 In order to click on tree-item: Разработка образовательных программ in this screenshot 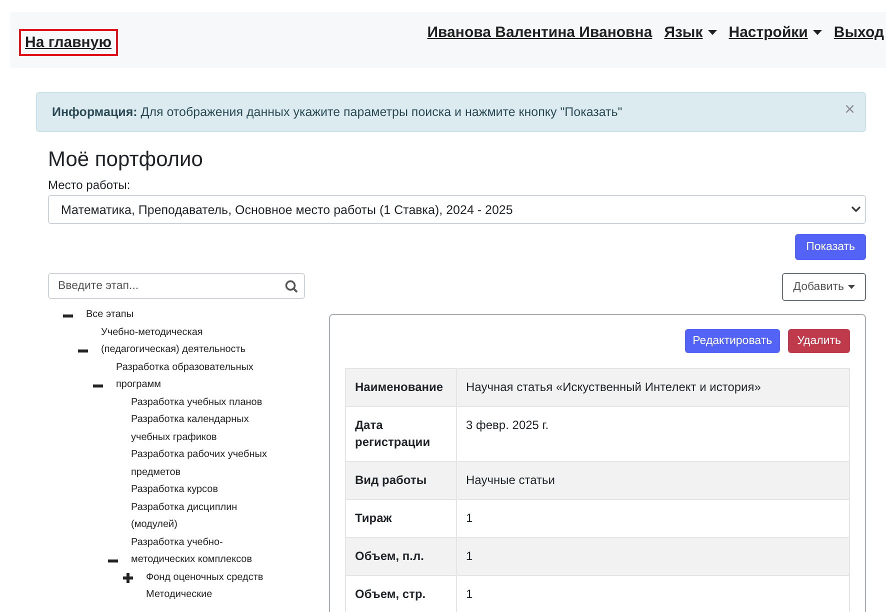, I will do `click(191, 376)`.